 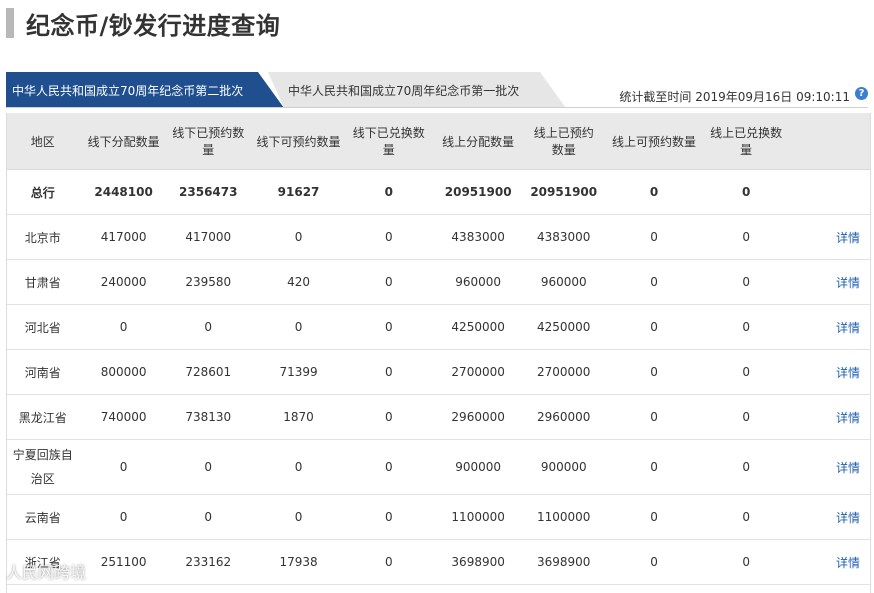 I want to click on value-cell: 900000, so click(x=563, y=467).